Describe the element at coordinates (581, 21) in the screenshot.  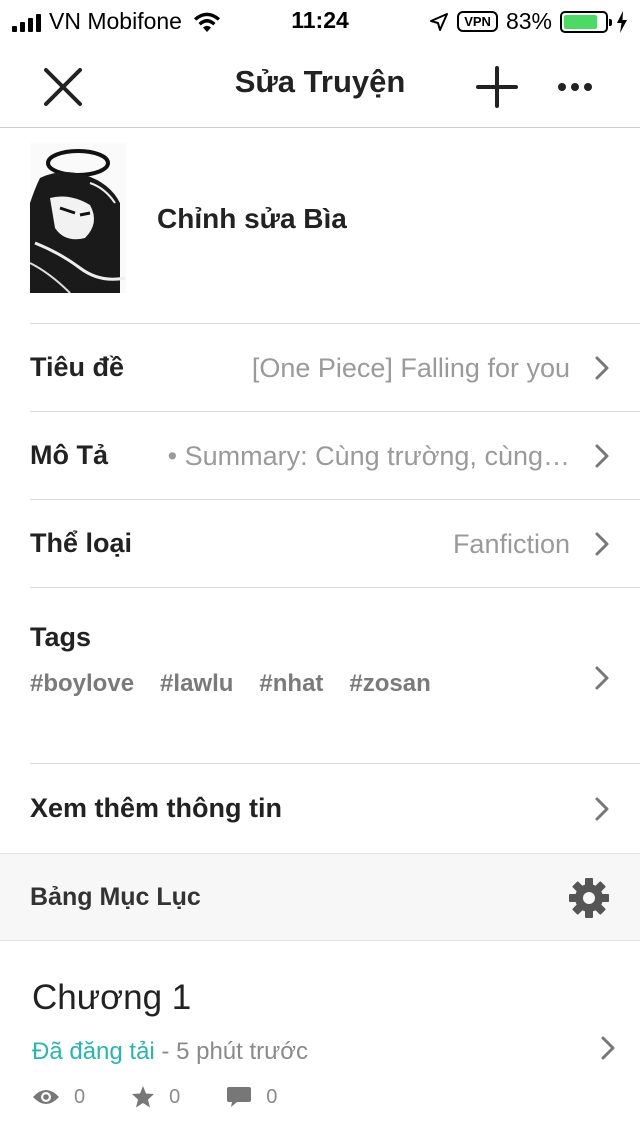
I see `battery-fill` at that location.